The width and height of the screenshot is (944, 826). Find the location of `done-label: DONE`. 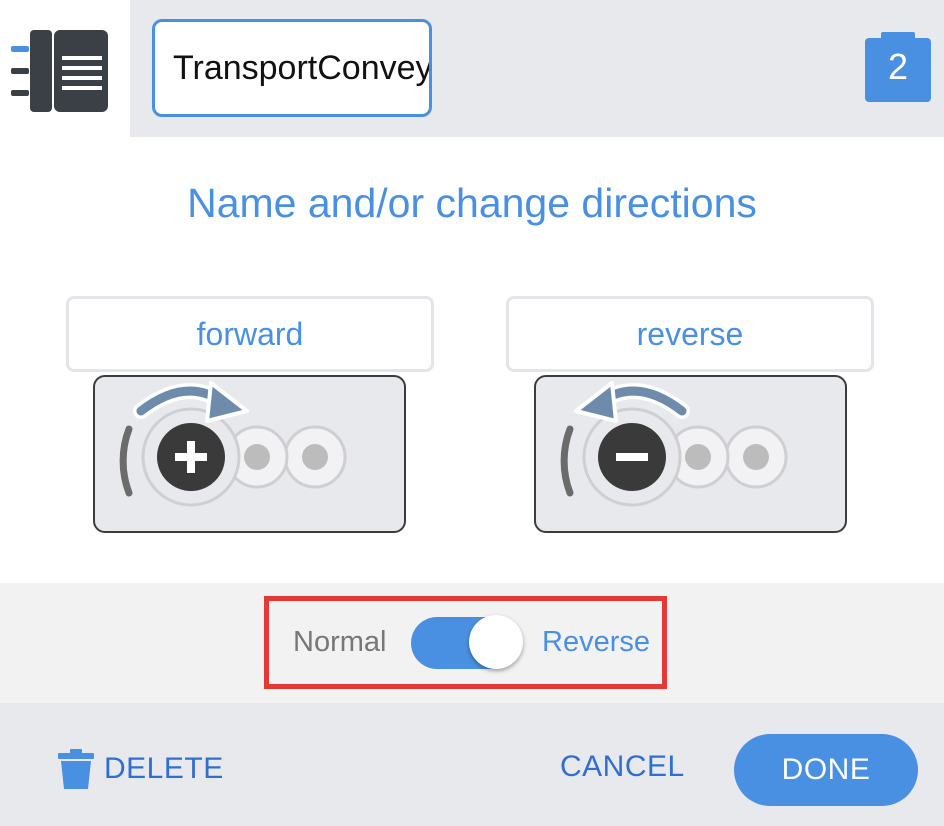

done-label: DONE is located at coordinates (826, 769).